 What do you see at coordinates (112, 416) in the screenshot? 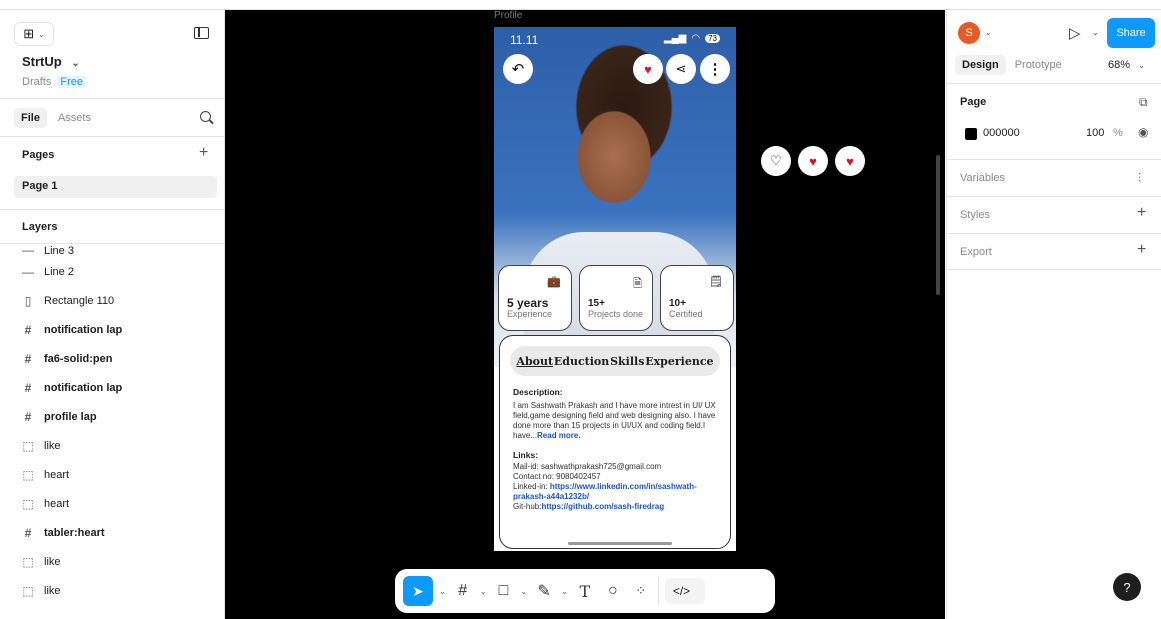
I see `layer-row: # profile lap` at bounding box center [112, 416].